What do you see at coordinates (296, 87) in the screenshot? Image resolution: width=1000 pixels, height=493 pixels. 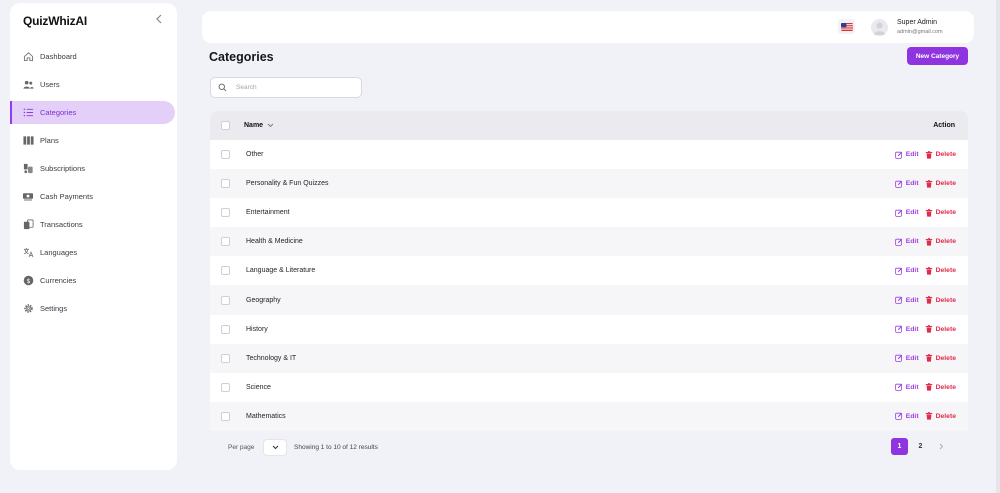 I see `search-input` at bounding box center [296, 87].